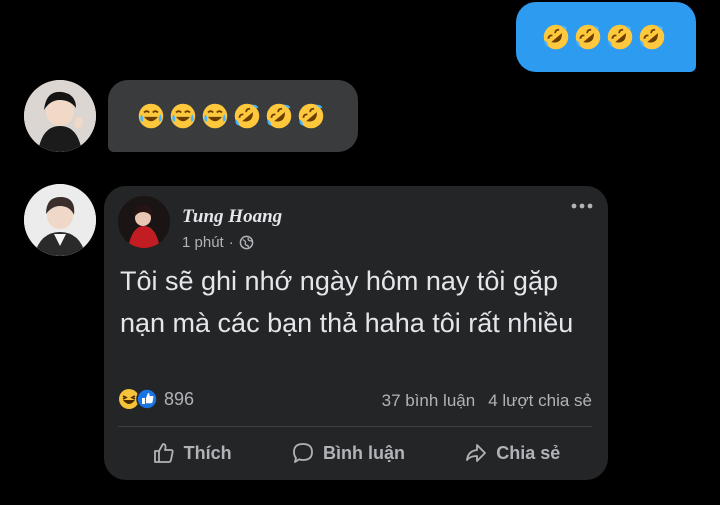 The width and height of the screenshot is (720, 505). Describe the element at coordinates (303, 453) in the screenshot. I see `comment-icon` at that location.